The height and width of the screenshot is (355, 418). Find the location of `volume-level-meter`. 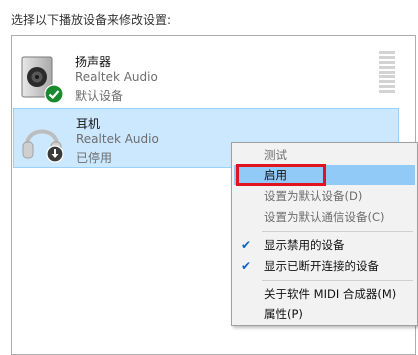

volume-level-meter is located at coordinates (387, 72).